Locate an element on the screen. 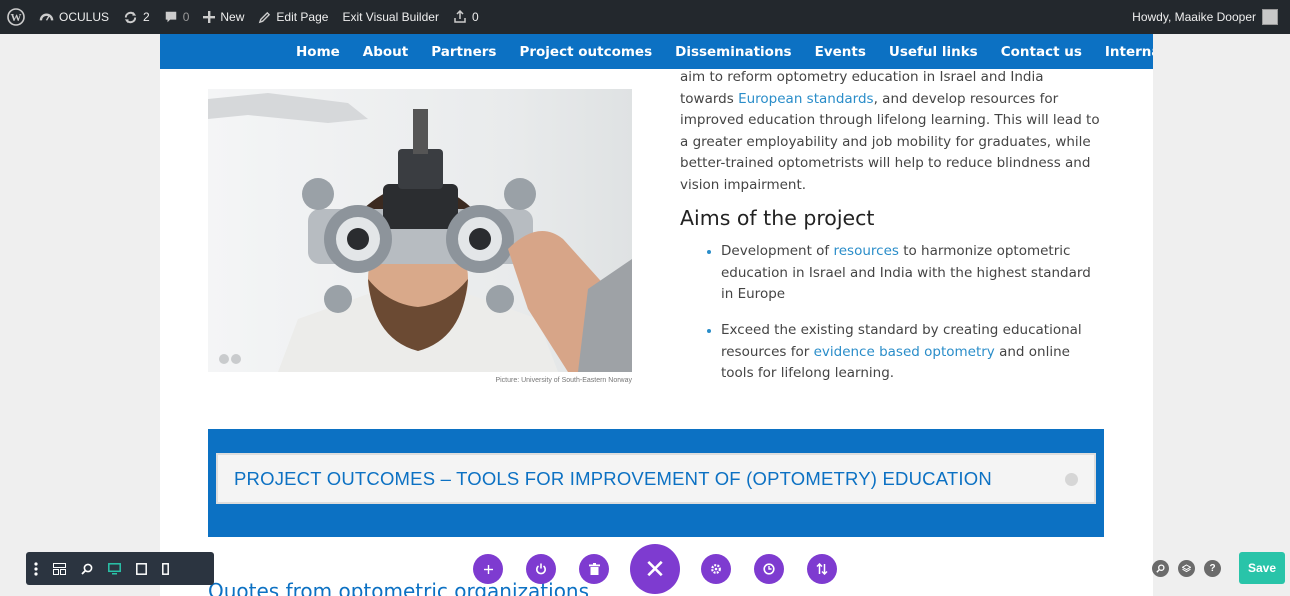  nav-item-project-outcomes: Project outcomes is located at coordinates (585, 52).